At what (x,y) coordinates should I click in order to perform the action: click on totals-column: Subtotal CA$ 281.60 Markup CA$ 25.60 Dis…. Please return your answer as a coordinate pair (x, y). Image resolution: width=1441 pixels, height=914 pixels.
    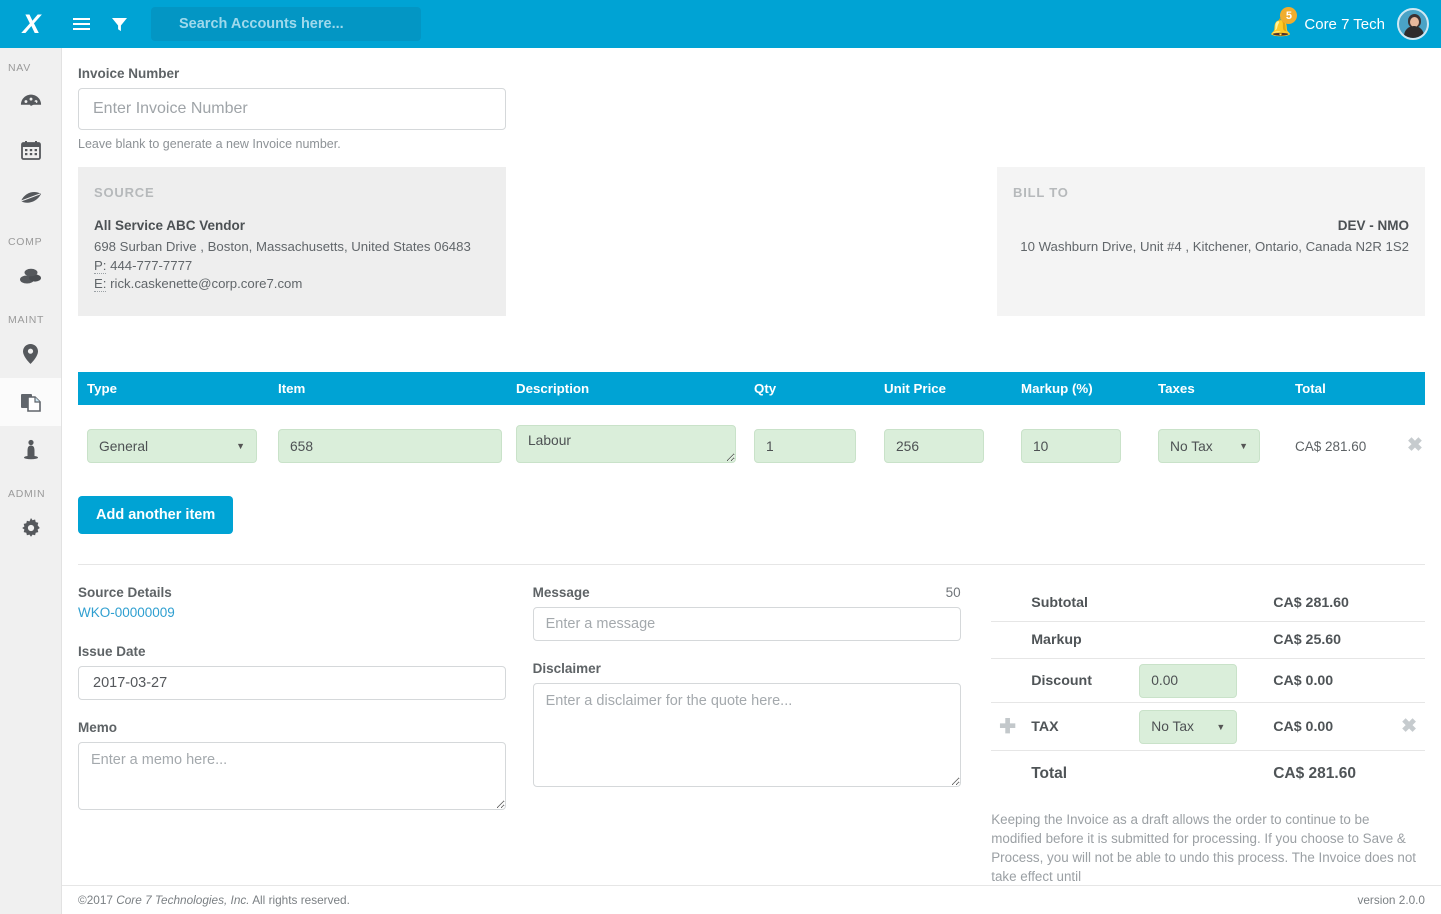
    Looking at the image, I should click on (1208, 735).